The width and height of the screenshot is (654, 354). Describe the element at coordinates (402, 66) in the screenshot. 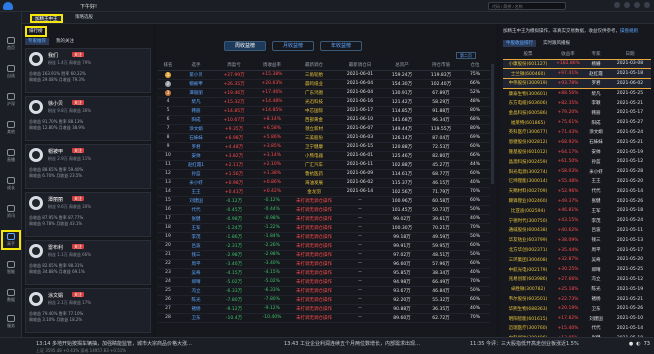

I see `column-header: 总资产` at that location.